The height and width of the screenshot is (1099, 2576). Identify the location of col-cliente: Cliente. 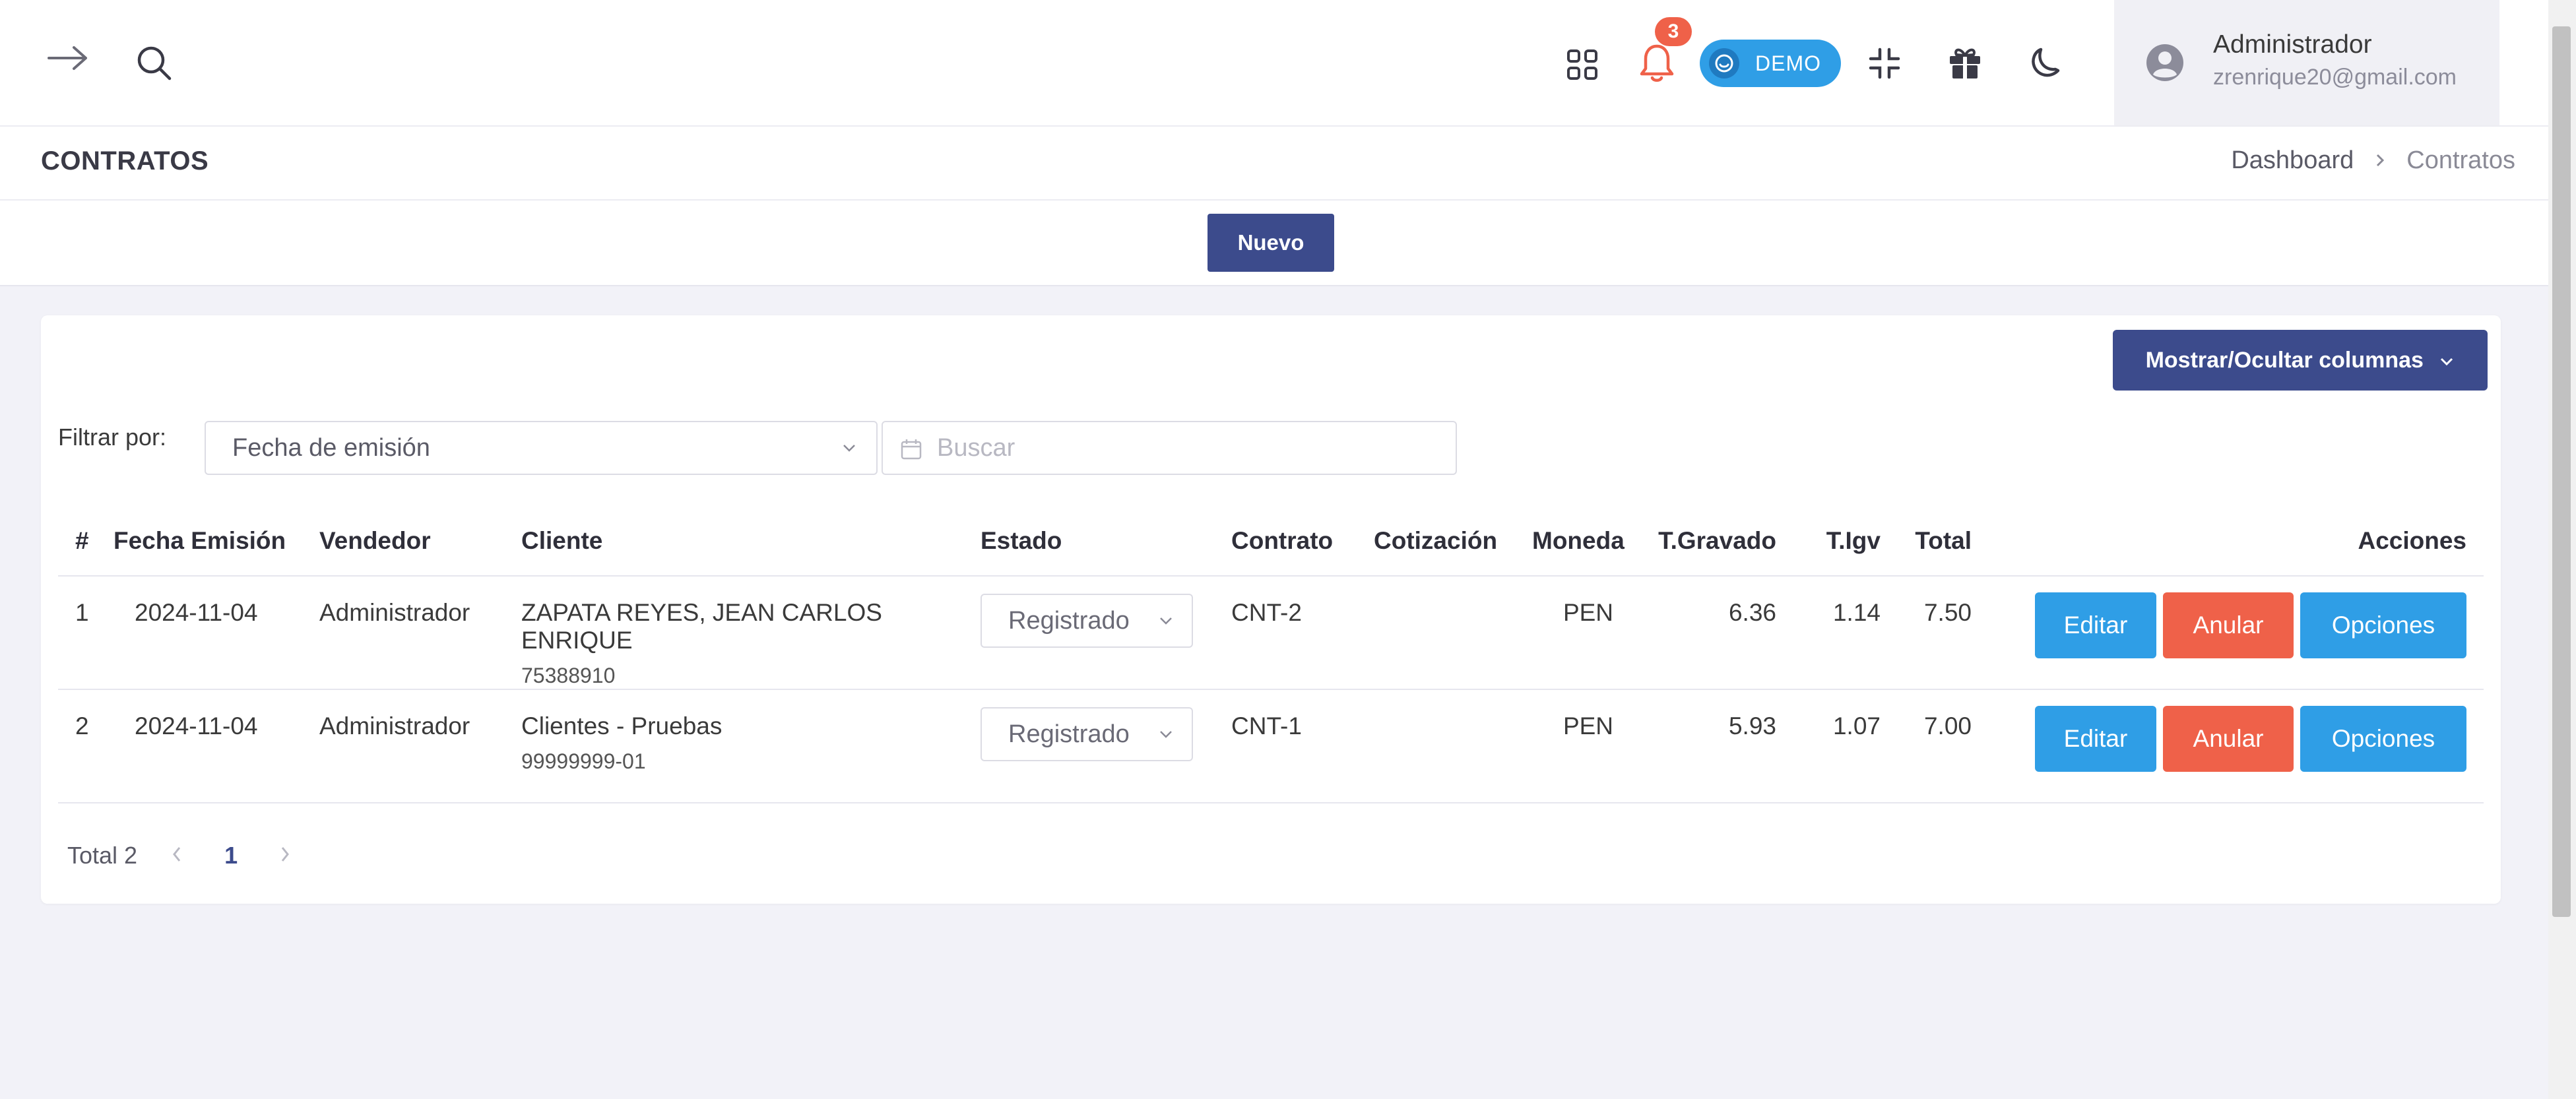
(751, 542).